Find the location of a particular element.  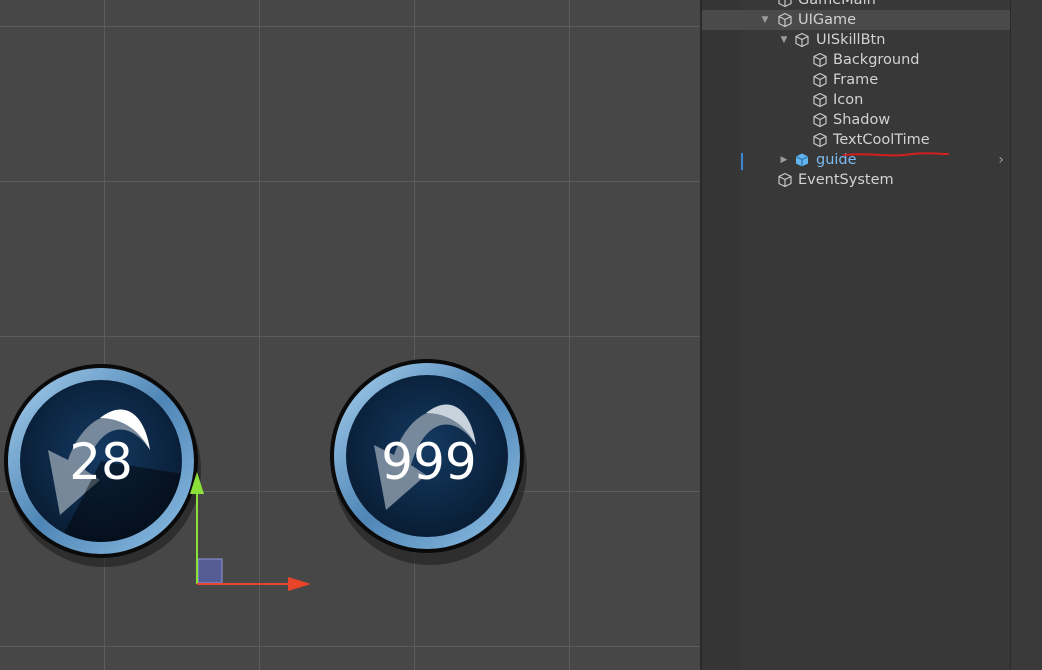

skill-button-1: 28 is located at coordinates (102, 465).